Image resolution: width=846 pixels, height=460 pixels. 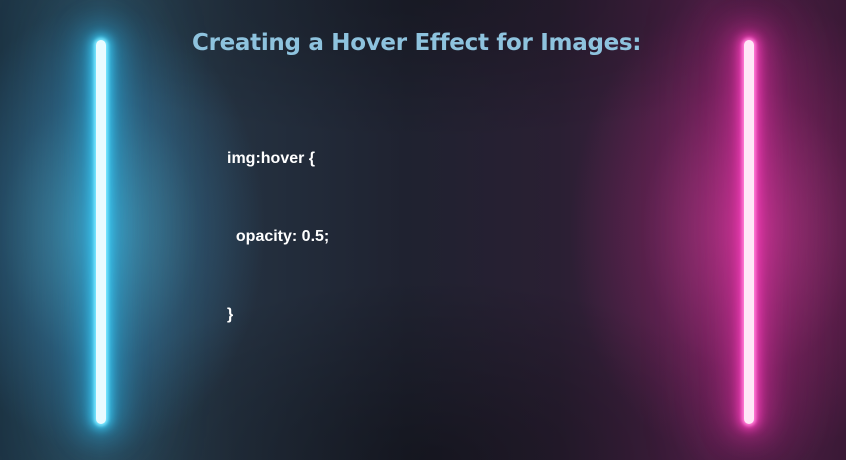 I want to click on magenta-neon-tube, so click(x=749, y=232).